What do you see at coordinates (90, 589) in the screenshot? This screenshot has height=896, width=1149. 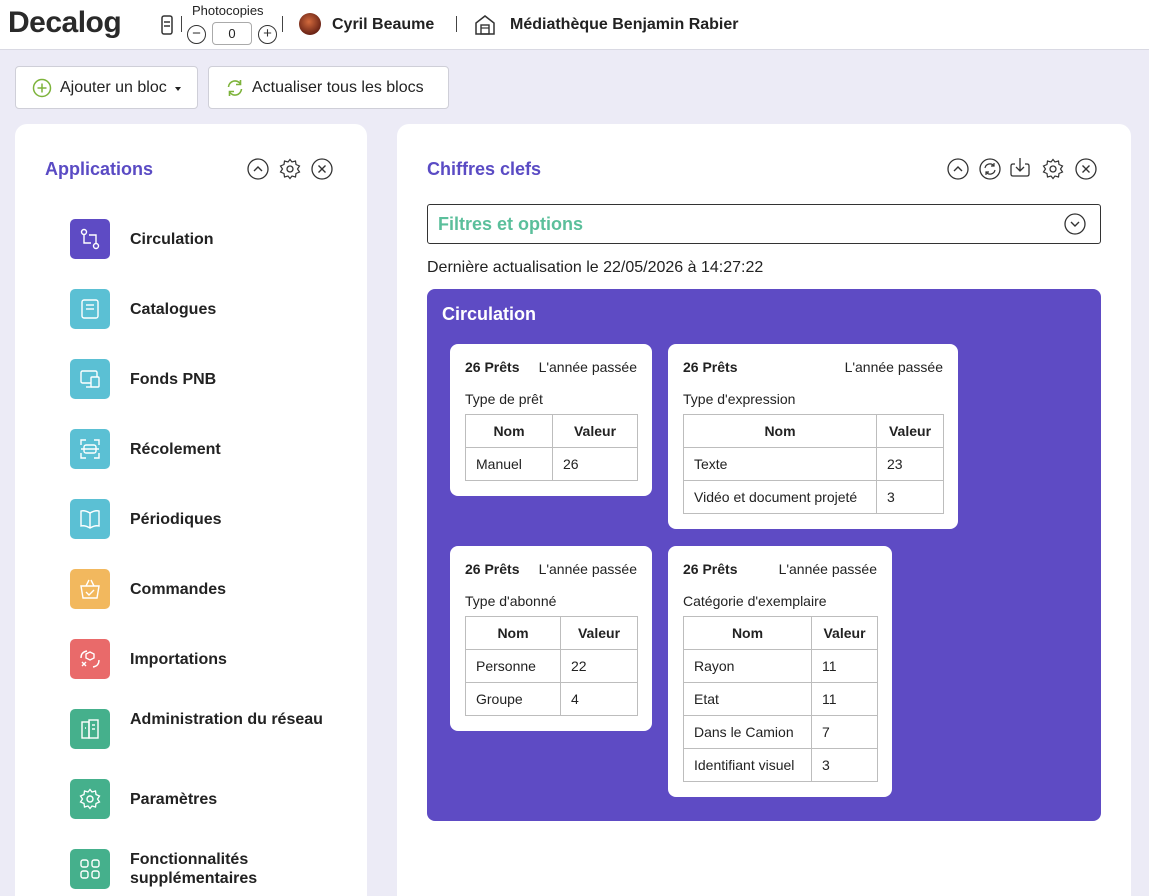 I see `basket-icon` at bounding box center [90, 589].